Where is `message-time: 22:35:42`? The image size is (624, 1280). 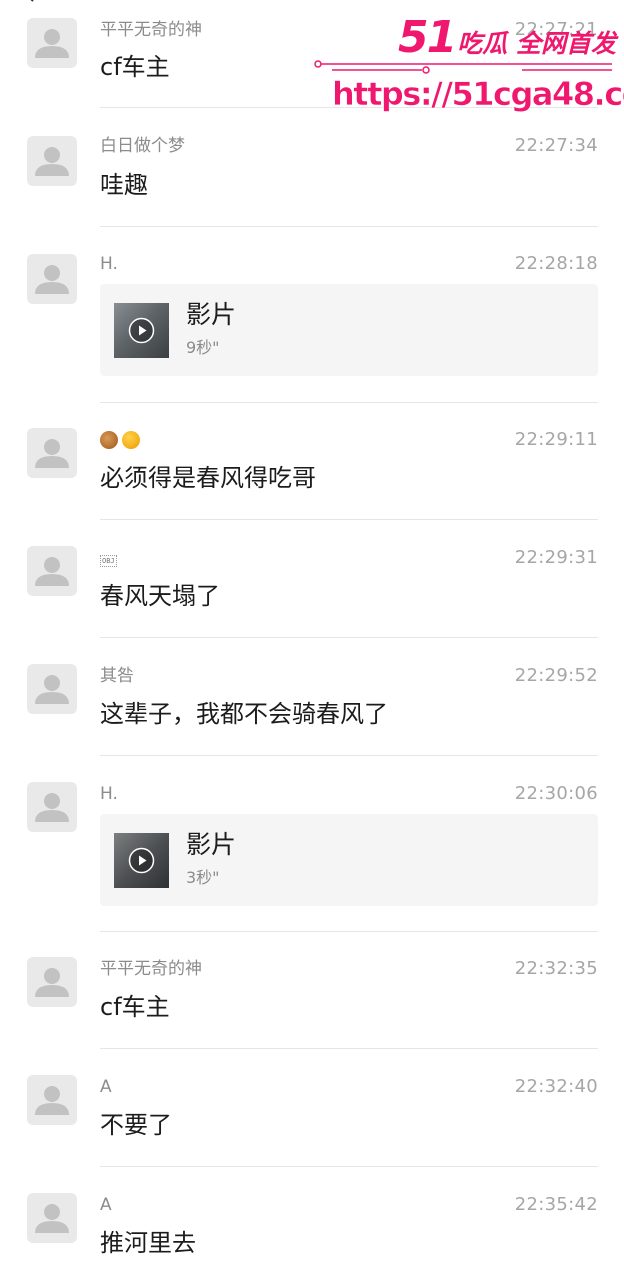
message-time: 22:35:42 is located at coordinates (556, 1204).